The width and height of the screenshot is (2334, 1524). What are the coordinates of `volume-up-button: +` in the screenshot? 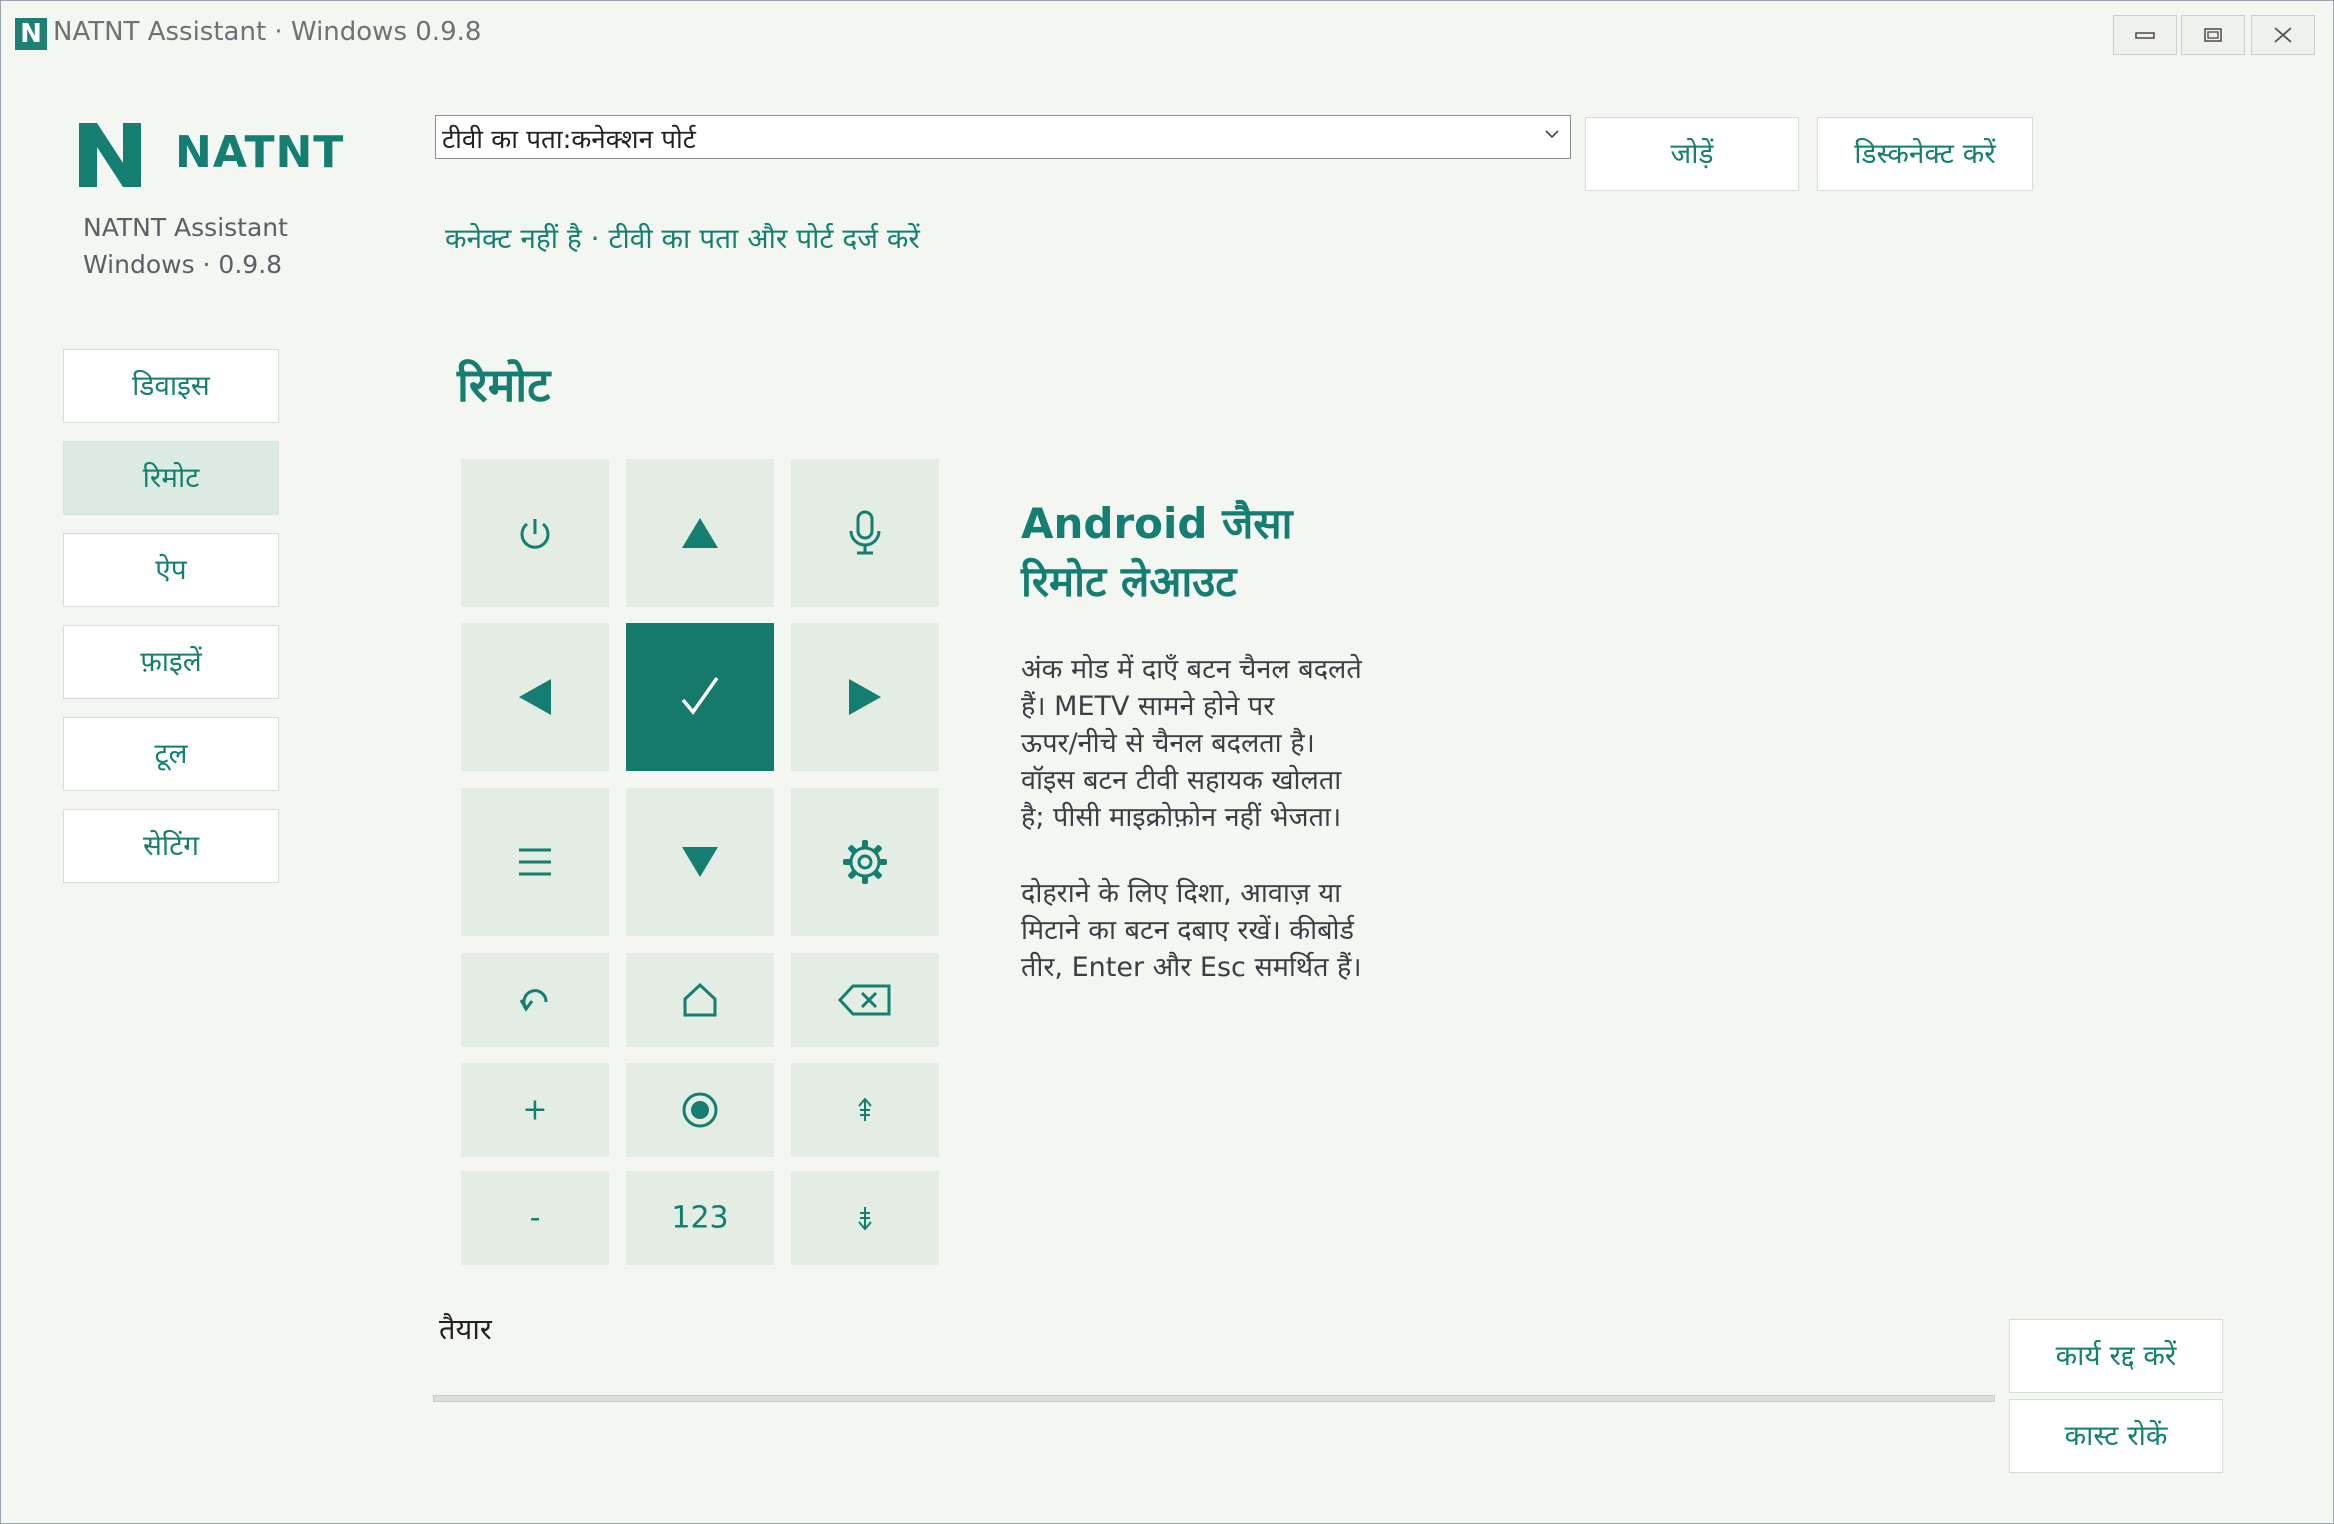 It's located at (535, 1110).